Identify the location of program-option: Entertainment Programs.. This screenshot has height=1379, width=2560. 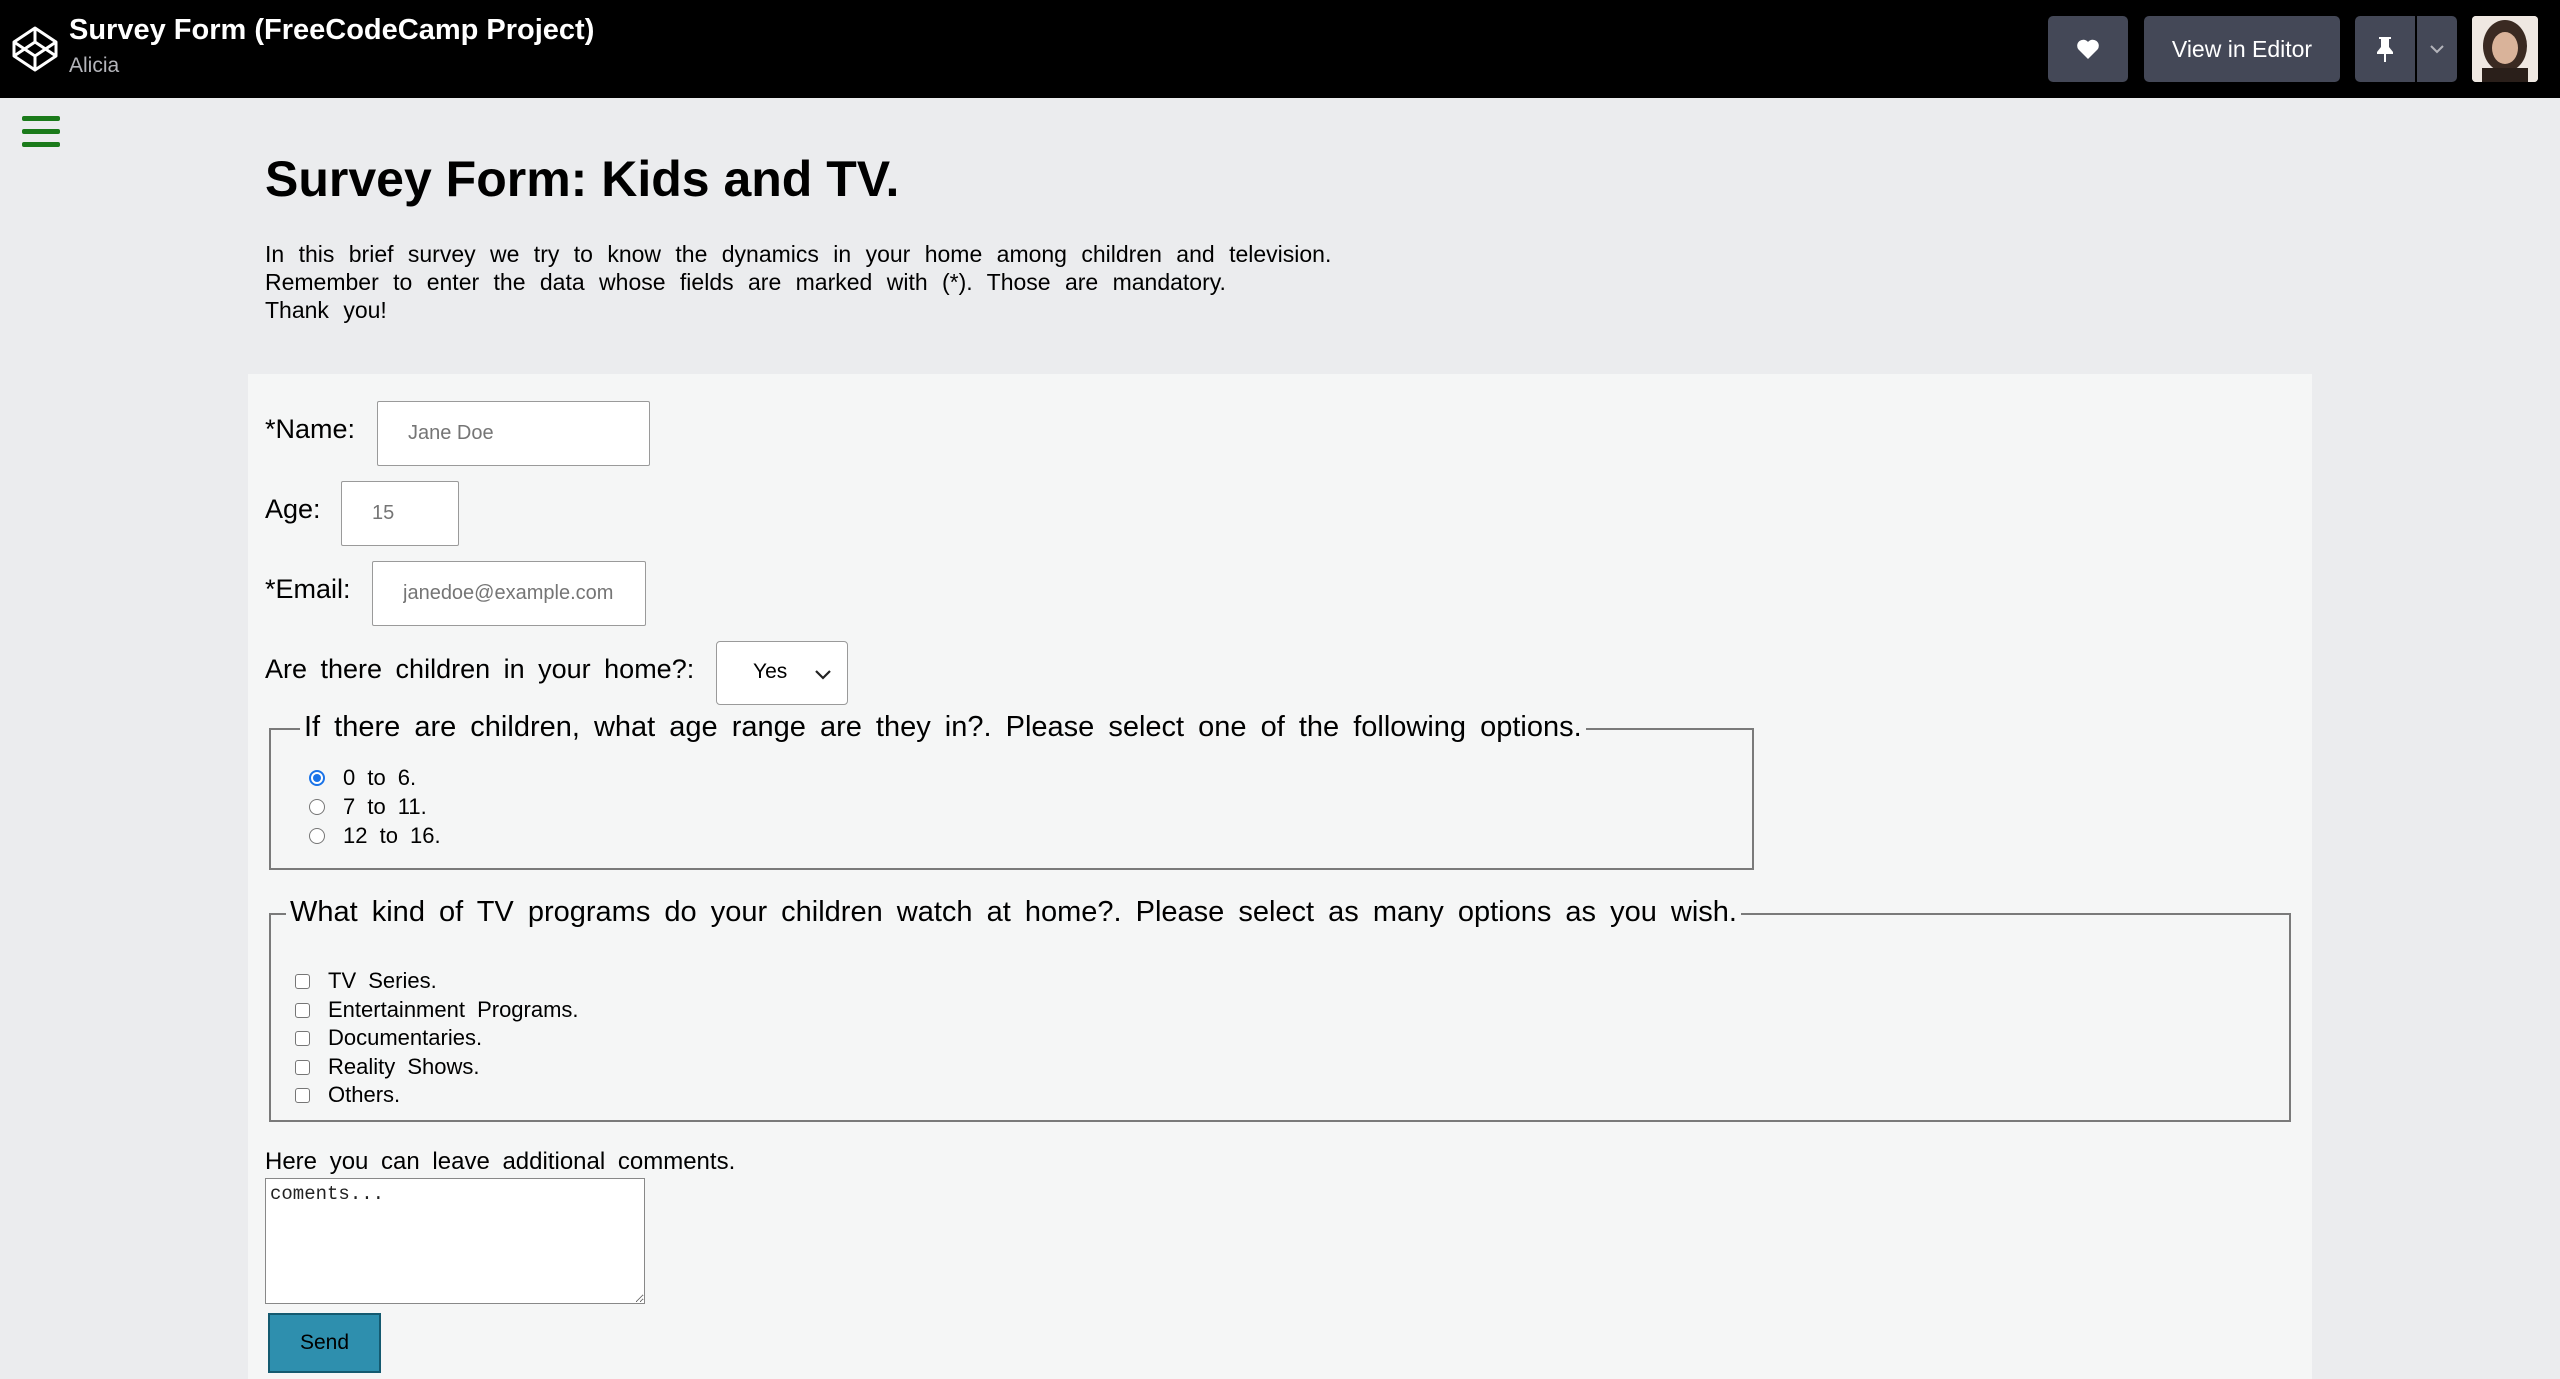
(437, 1010).